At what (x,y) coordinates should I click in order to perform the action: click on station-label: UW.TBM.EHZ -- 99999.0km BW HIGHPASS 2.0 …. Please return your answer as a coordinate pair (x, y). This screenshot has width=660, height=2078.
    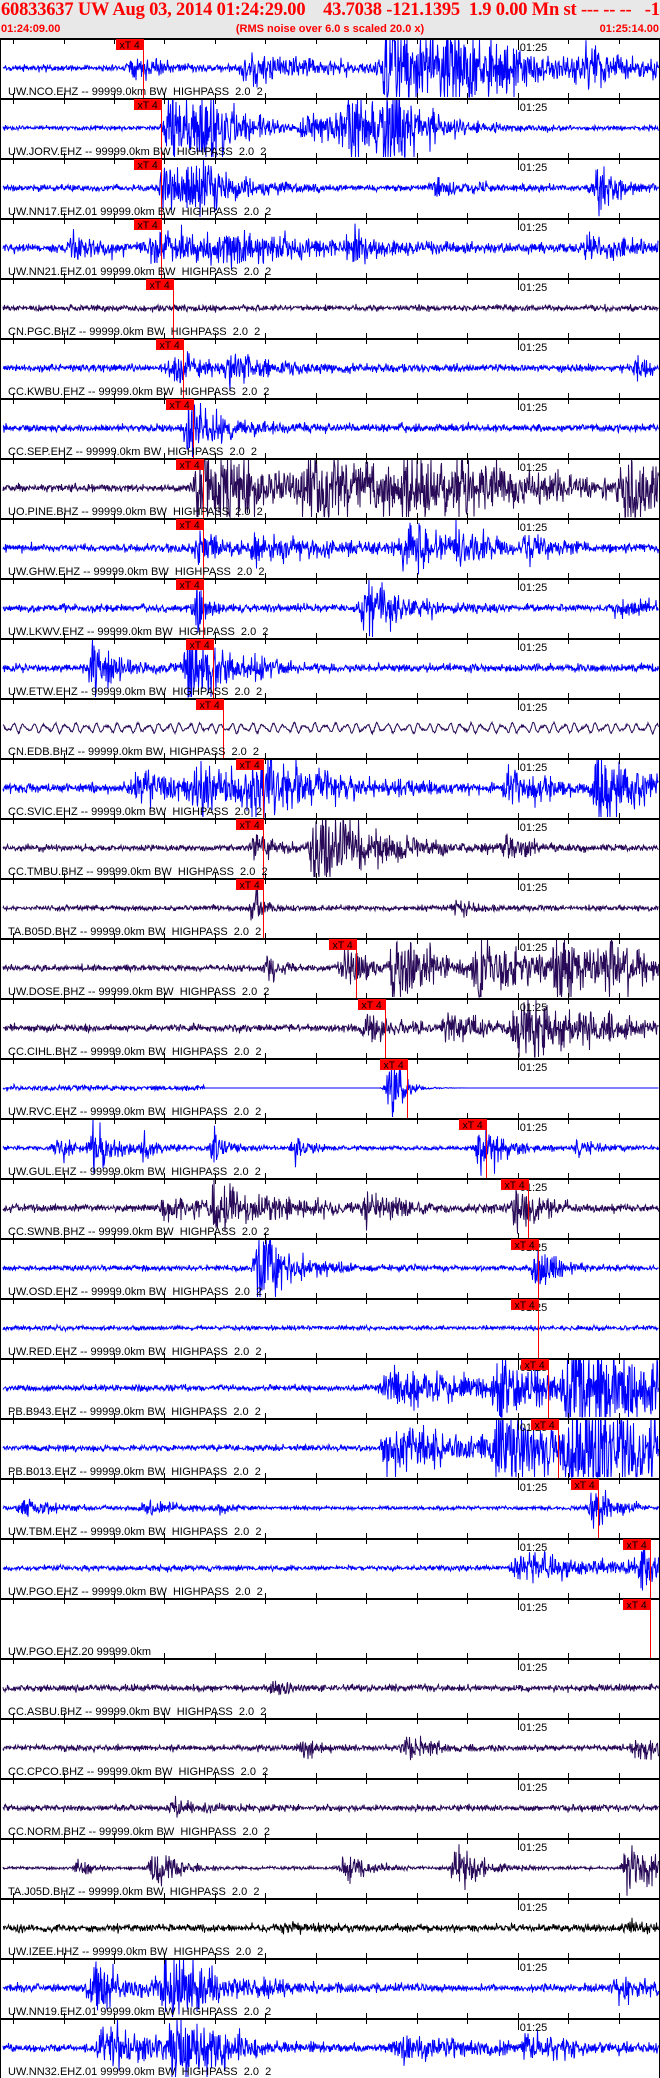
    Looking at the image, I should click on (134, 1532).